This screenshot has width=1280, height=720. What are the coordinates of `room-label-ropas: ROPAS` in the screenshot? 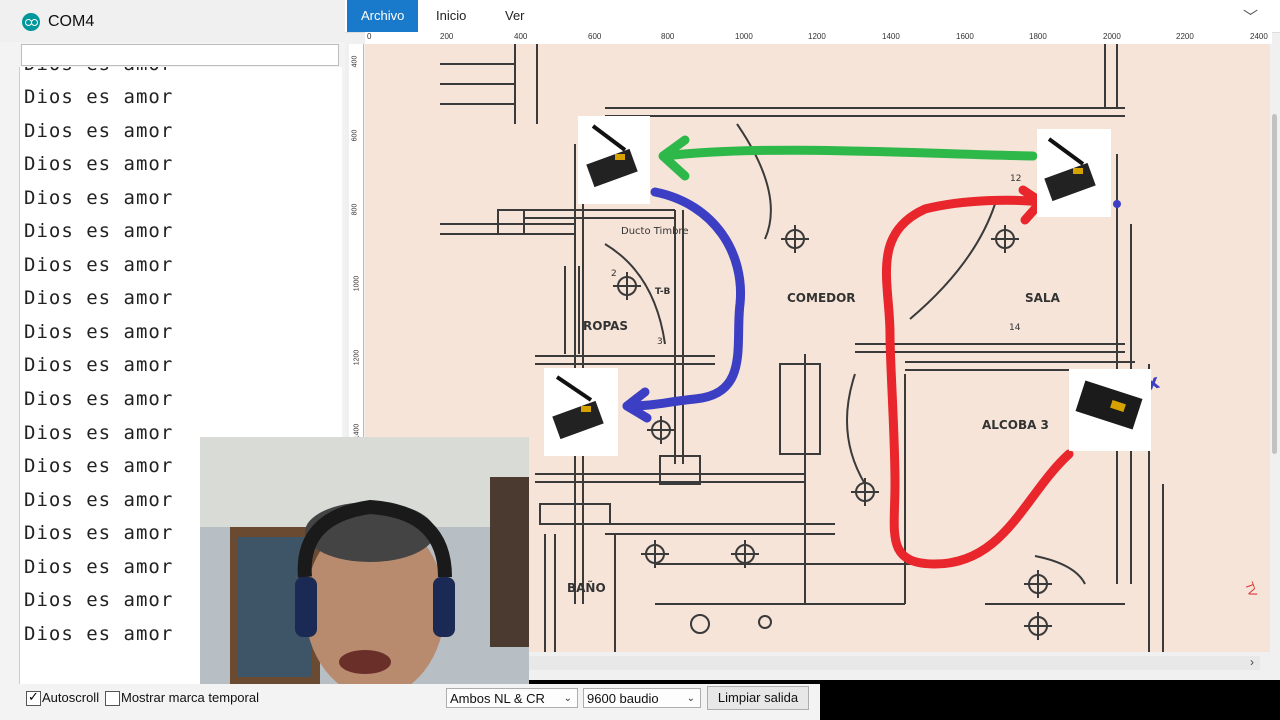 It's located at (605, 326).